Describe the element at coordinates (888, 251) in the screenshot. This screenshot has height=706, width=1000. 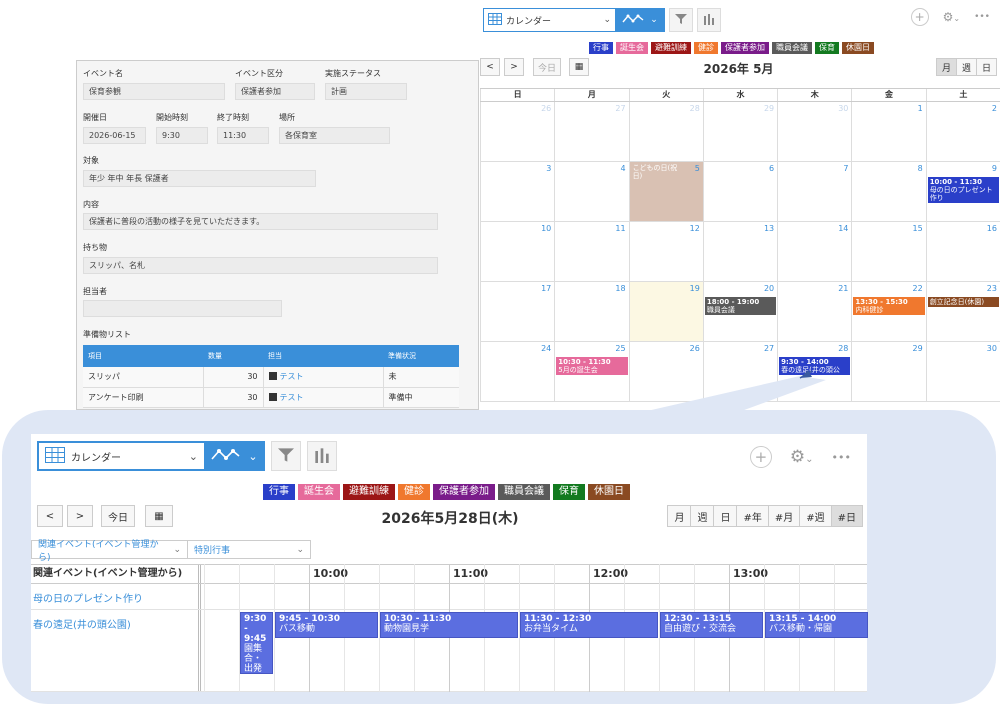
I see `day-cell: 15` at that location.